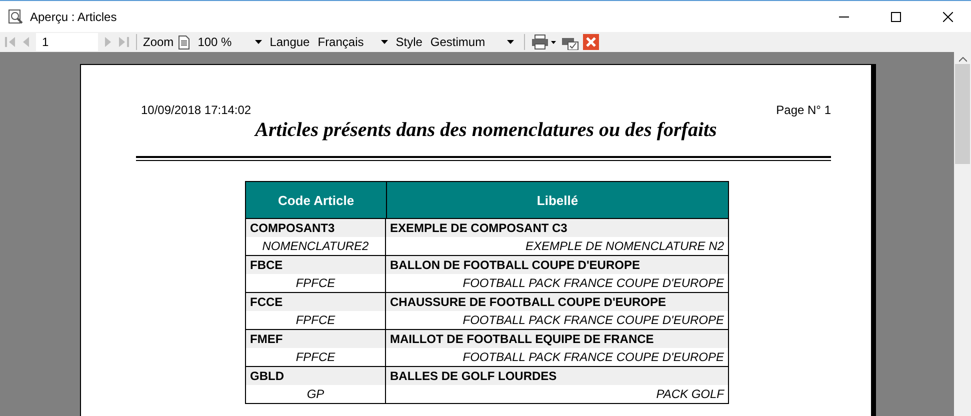  Describe the element at coordinates (478, 228) in the screenshot. I see `table-cell-text: EXEMPLE DE COMPOSANT C3` at that location.